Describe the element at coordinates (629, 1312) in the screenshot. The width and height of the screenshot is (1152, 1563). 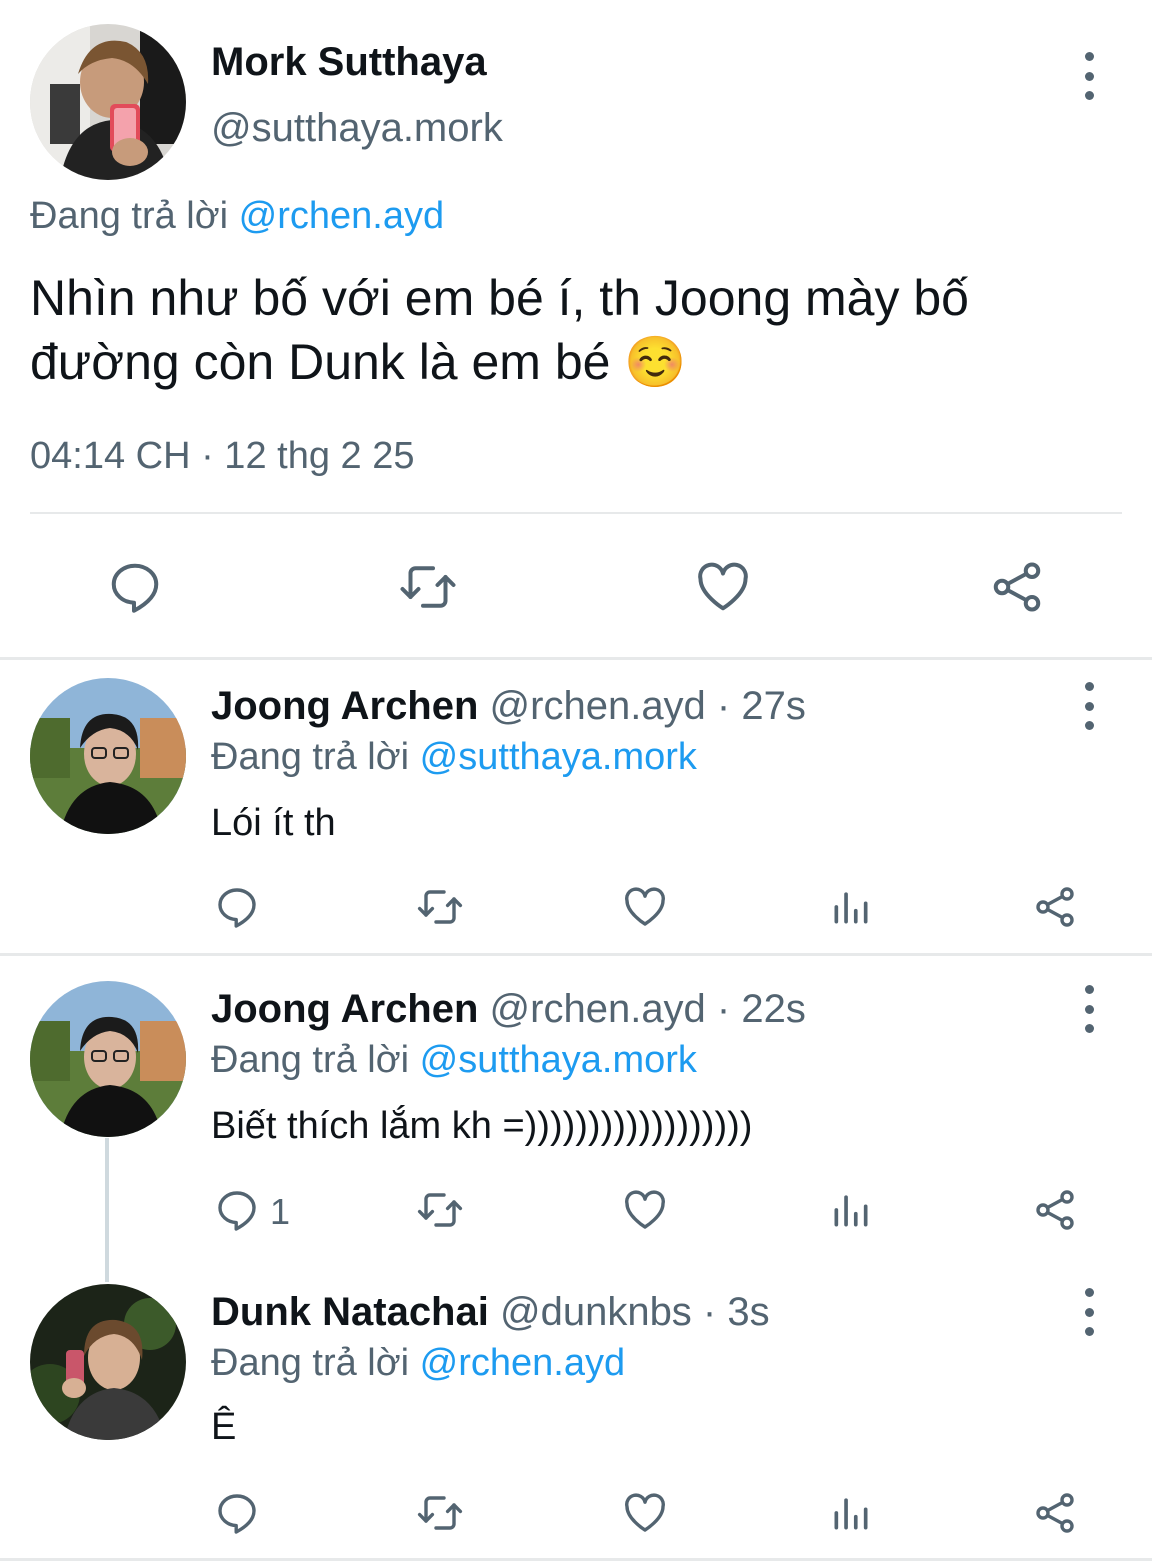
I see `reply-meta: @dunknbs · 3s` at that location.